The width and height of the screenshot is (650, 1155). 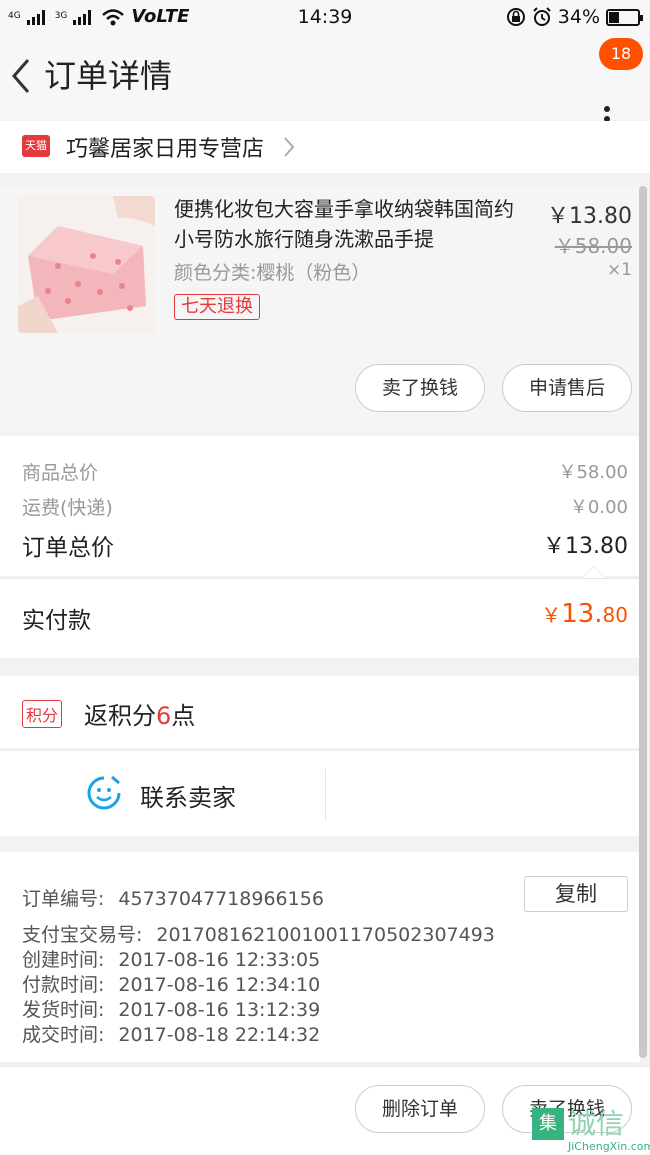 I want to click on shipping-label: 运费(快递), so click(x=67, y=508).